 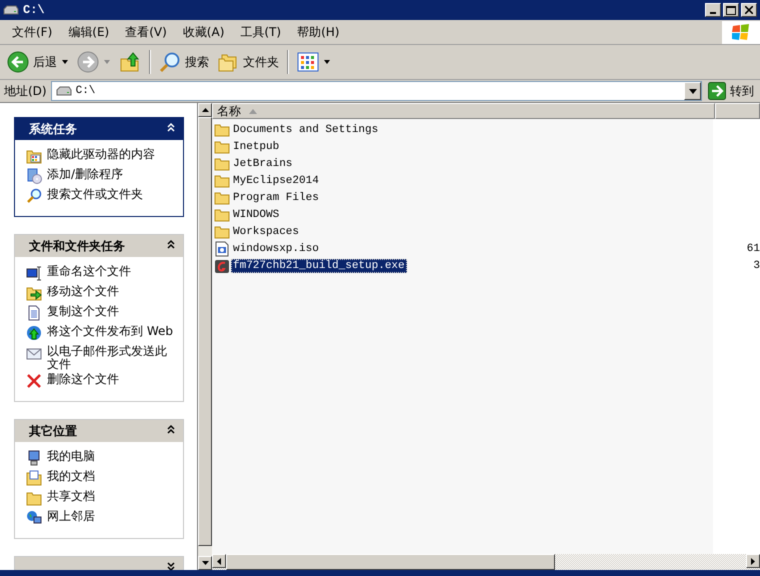 I want to click on task-link: 删除这个文件, so click(x=101, y=382).